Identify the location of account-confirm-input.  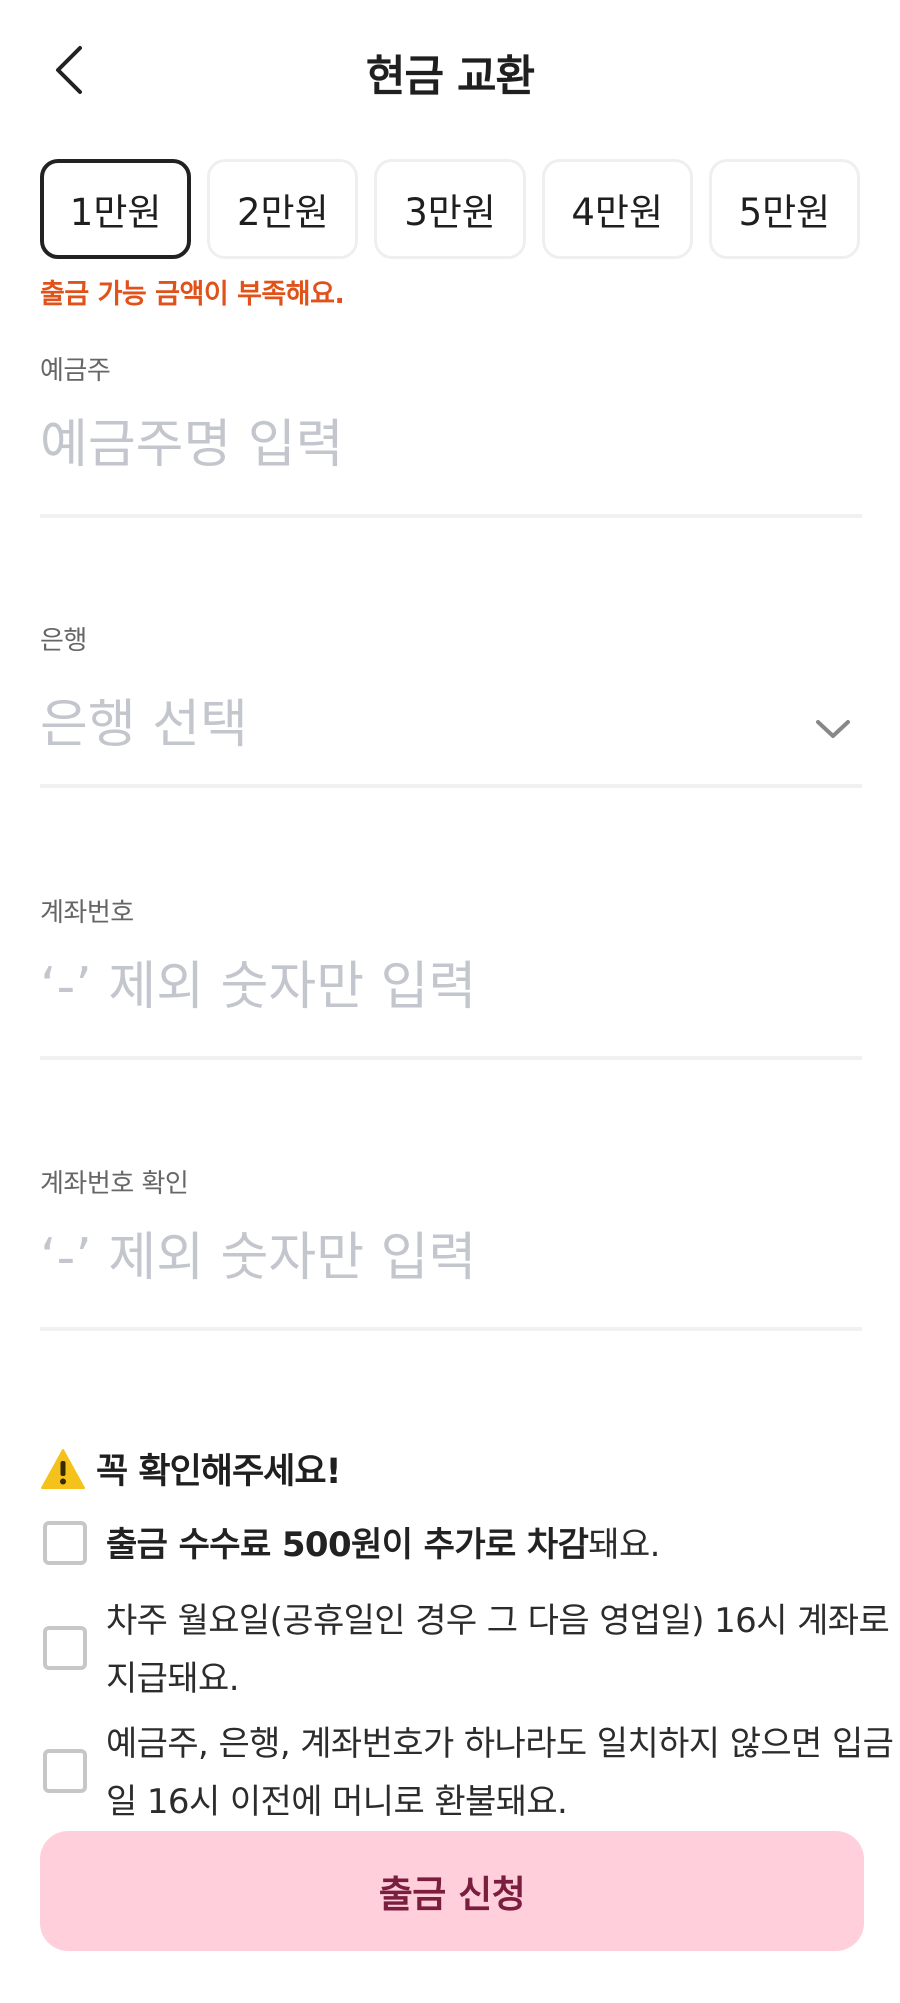
(451, 1258).